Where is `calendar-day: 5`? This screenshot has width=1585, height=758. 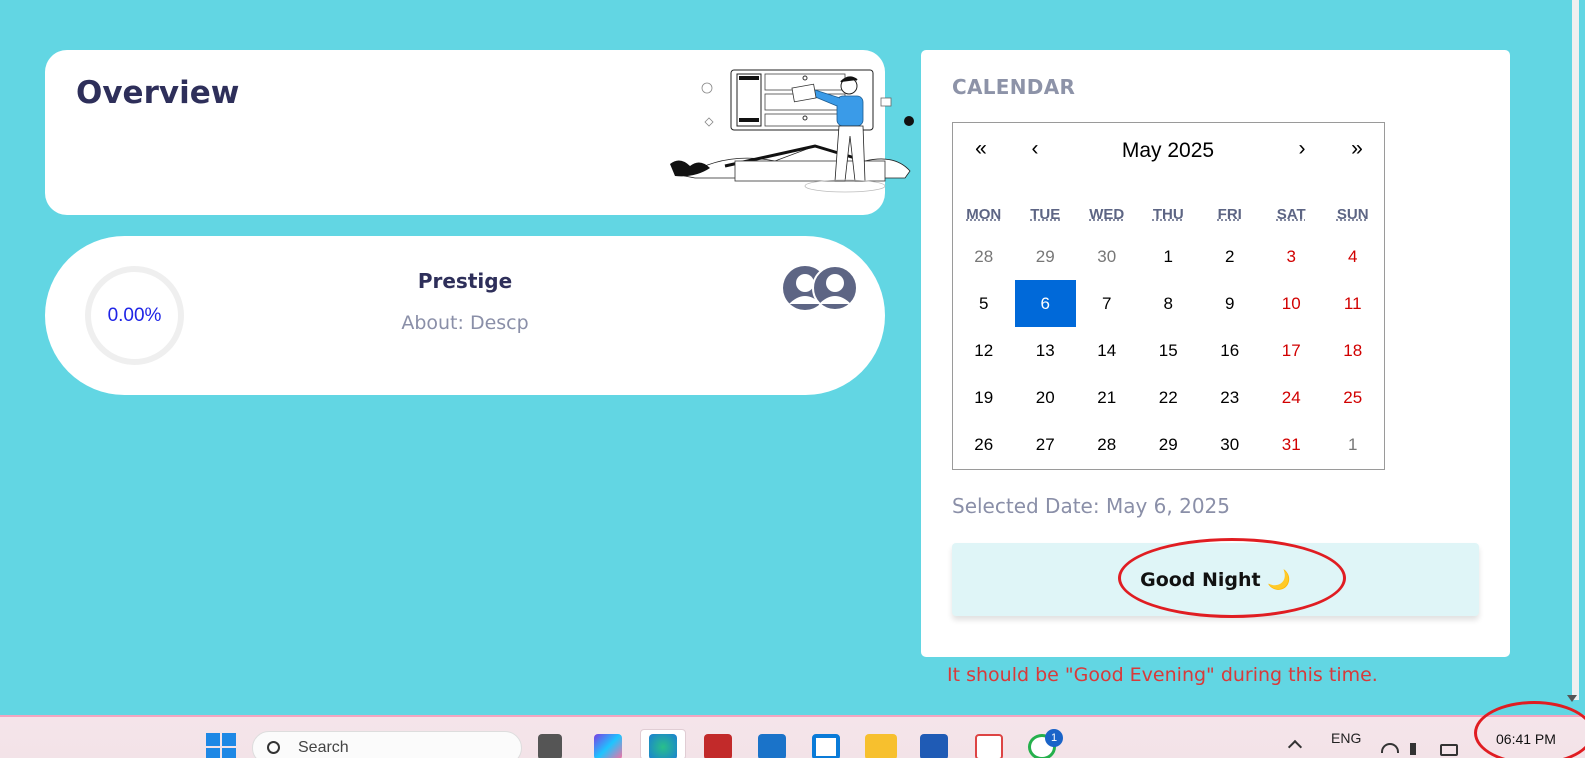
calendar-day: 5 is located at coordinates (984, 303).